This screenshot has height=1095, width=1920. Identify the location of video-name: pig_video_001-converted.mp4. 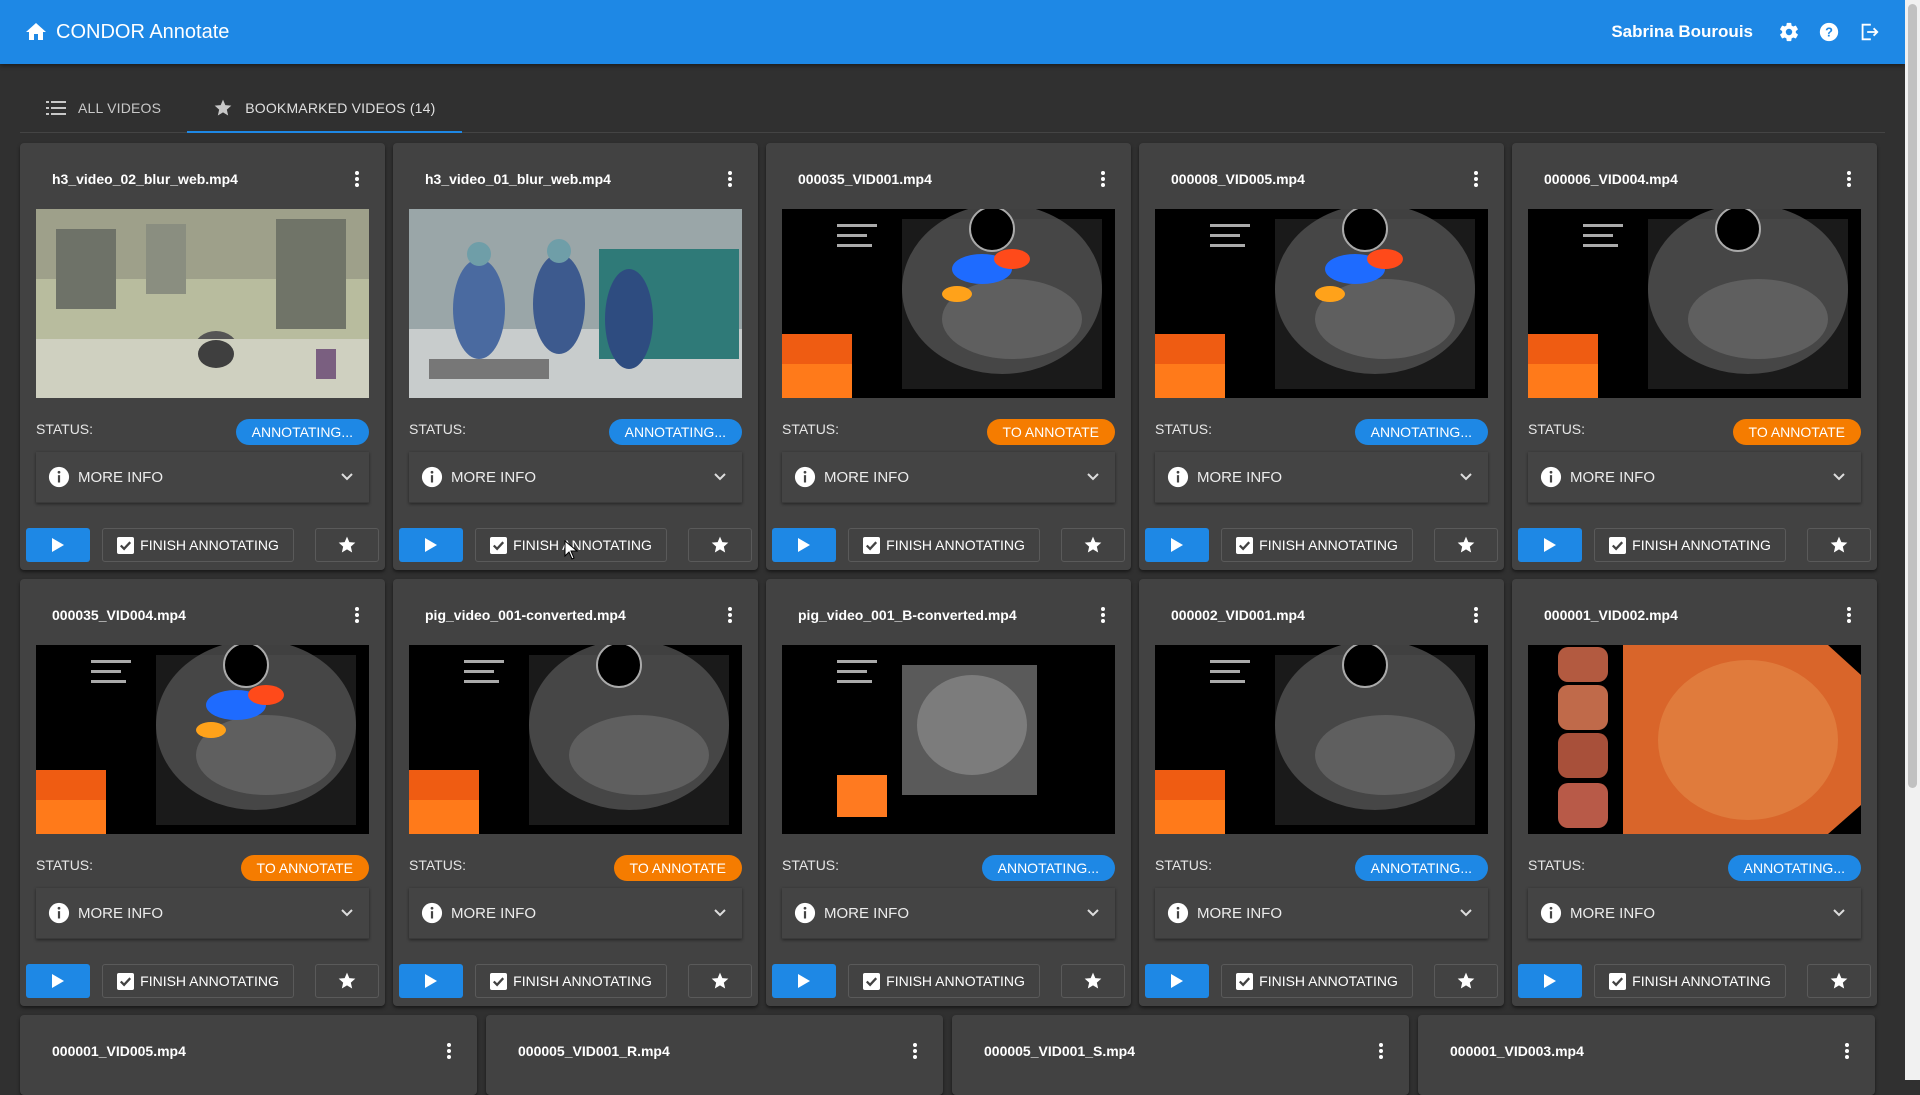
(525, 615).